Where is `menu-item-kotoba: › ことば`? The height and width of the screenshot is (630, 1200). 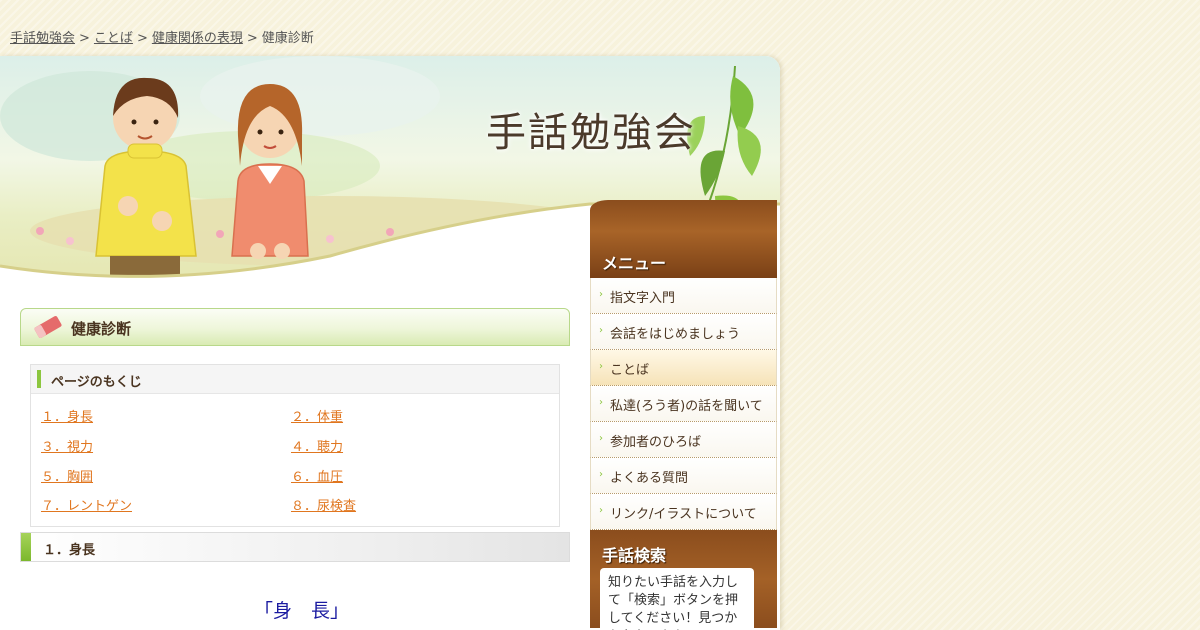
menu-item-kotoba: › ことば is located at coordinates (683, 368).